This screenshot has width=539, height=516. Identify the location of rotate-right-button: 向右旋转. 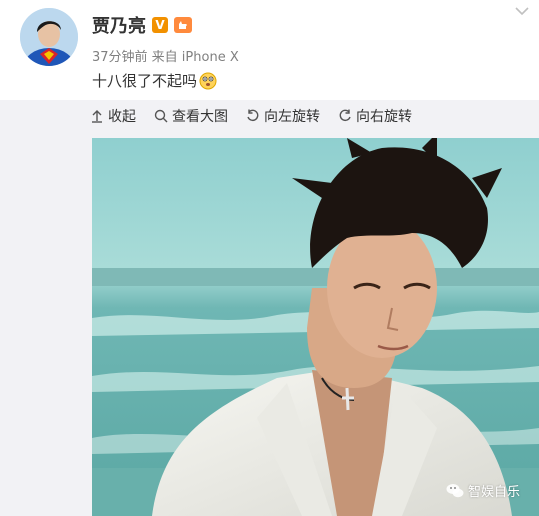
(375, 116).